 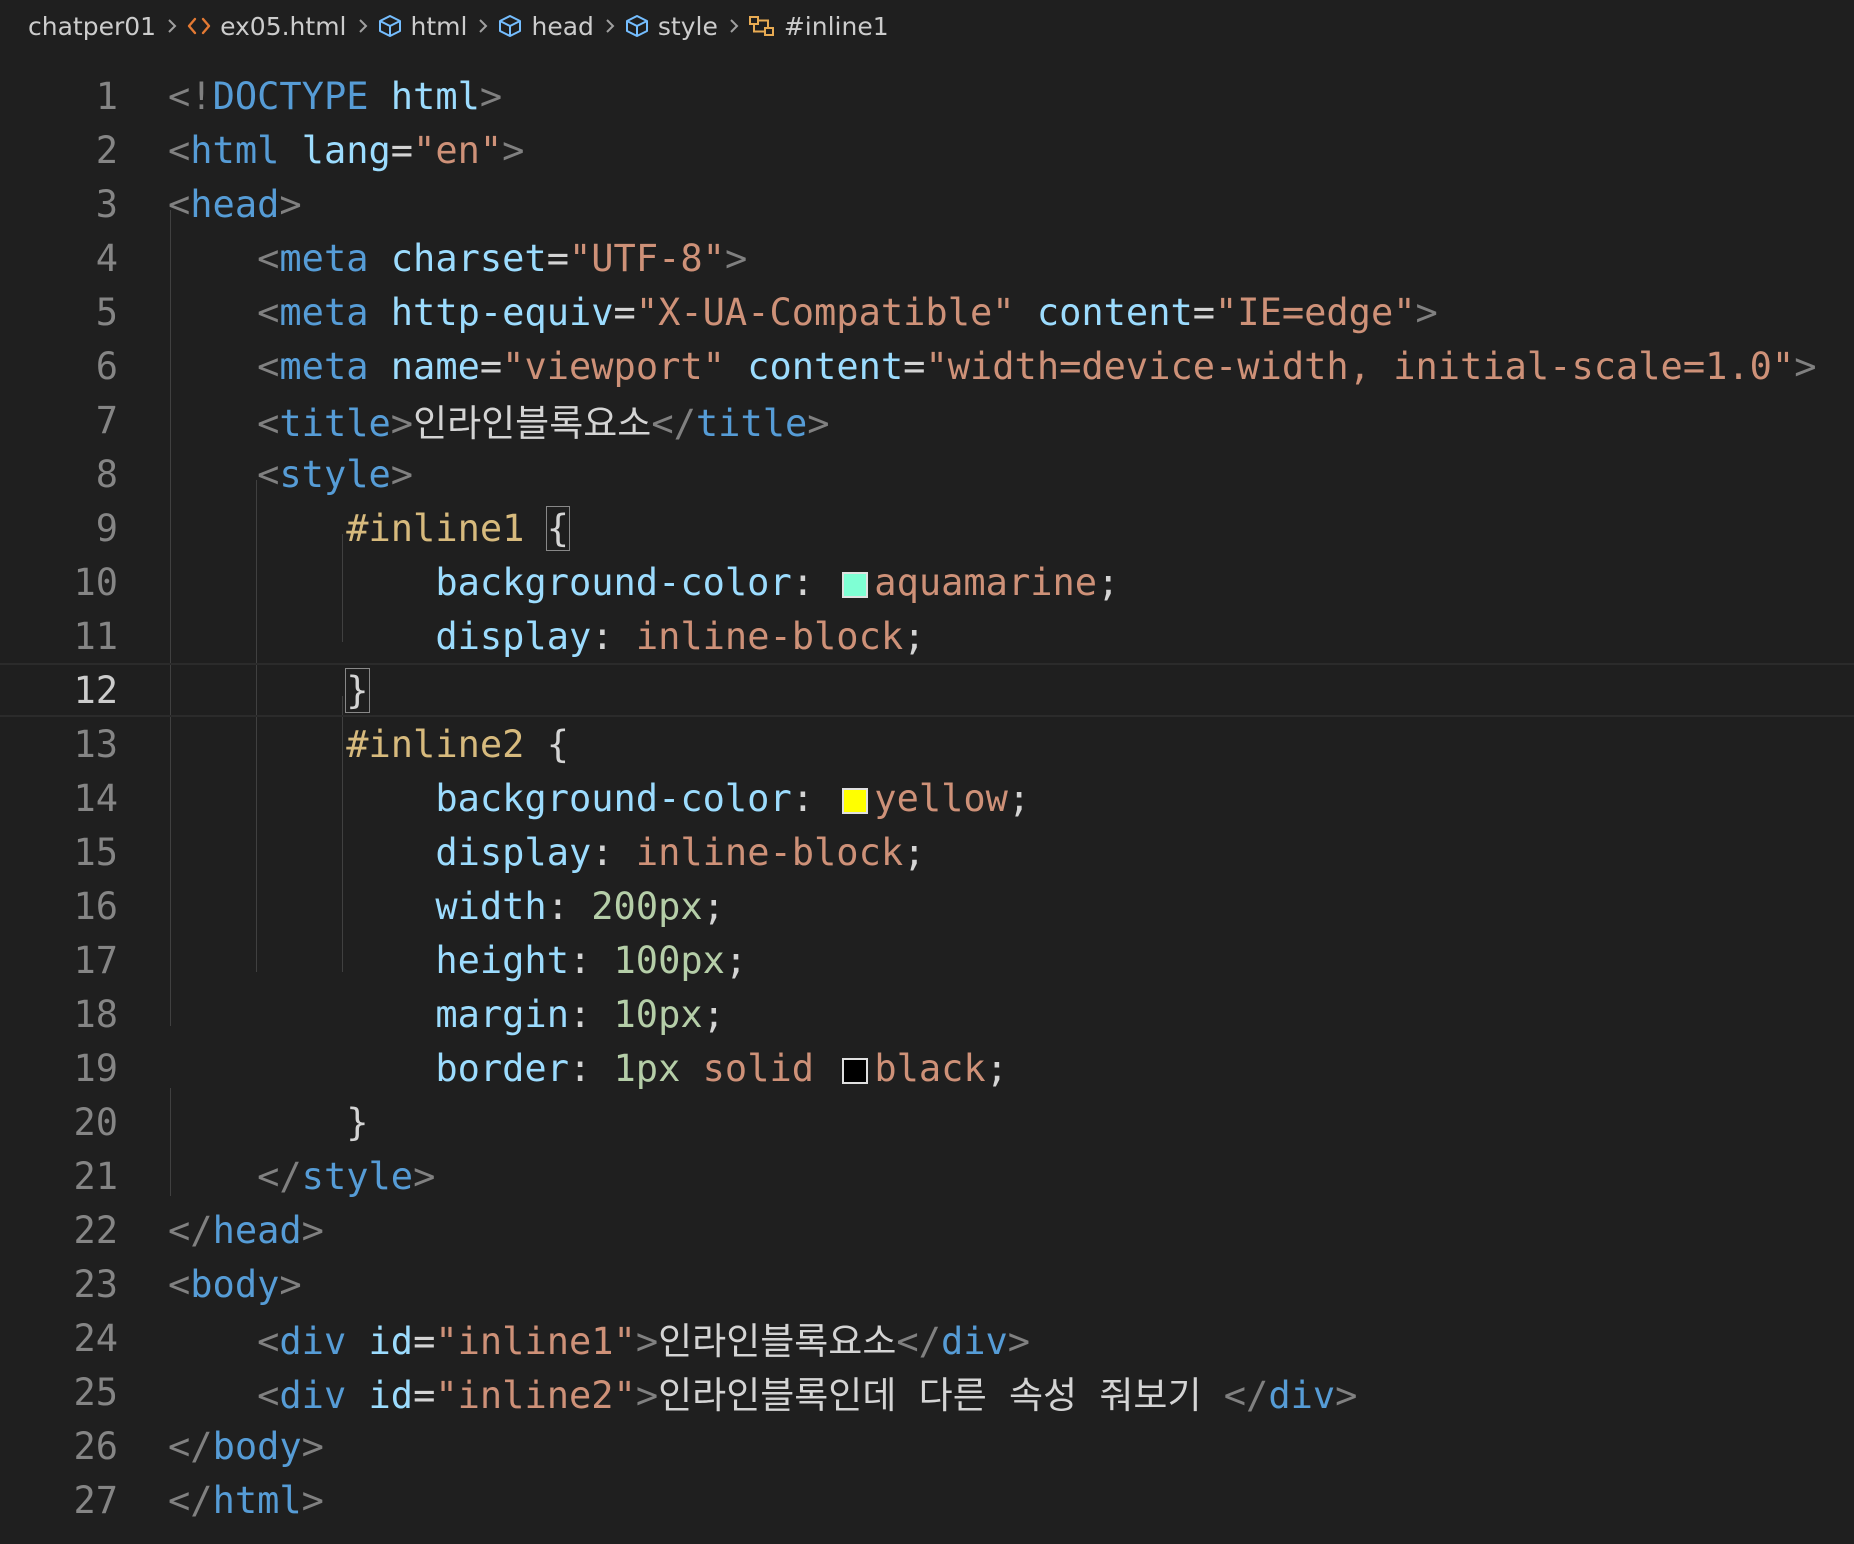 I want to click on code-line: 14 background-color: yellow;, so click(x=927, y=798).